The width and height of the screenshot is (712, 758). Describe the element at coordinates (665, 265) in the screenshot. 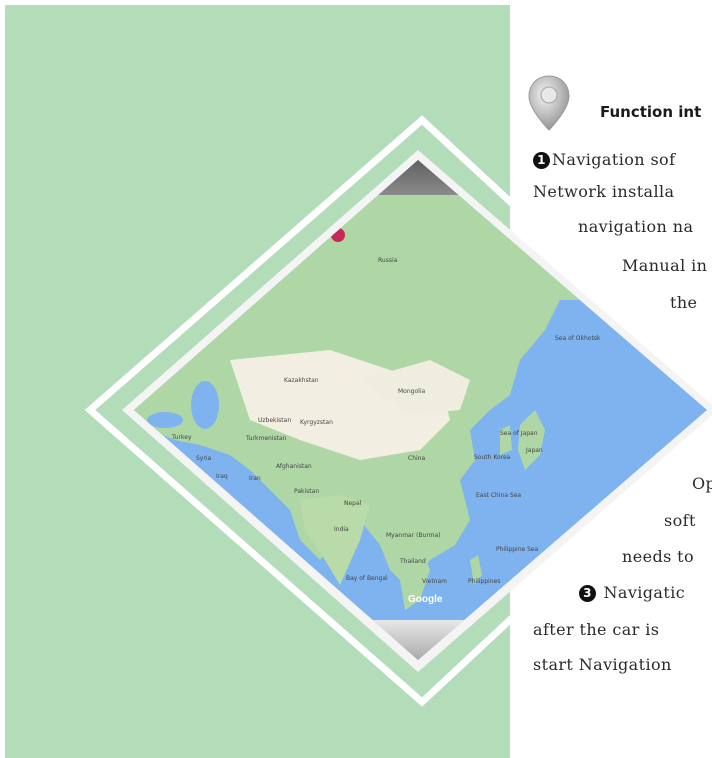

I see `text-line-4: Manual in` at that location.